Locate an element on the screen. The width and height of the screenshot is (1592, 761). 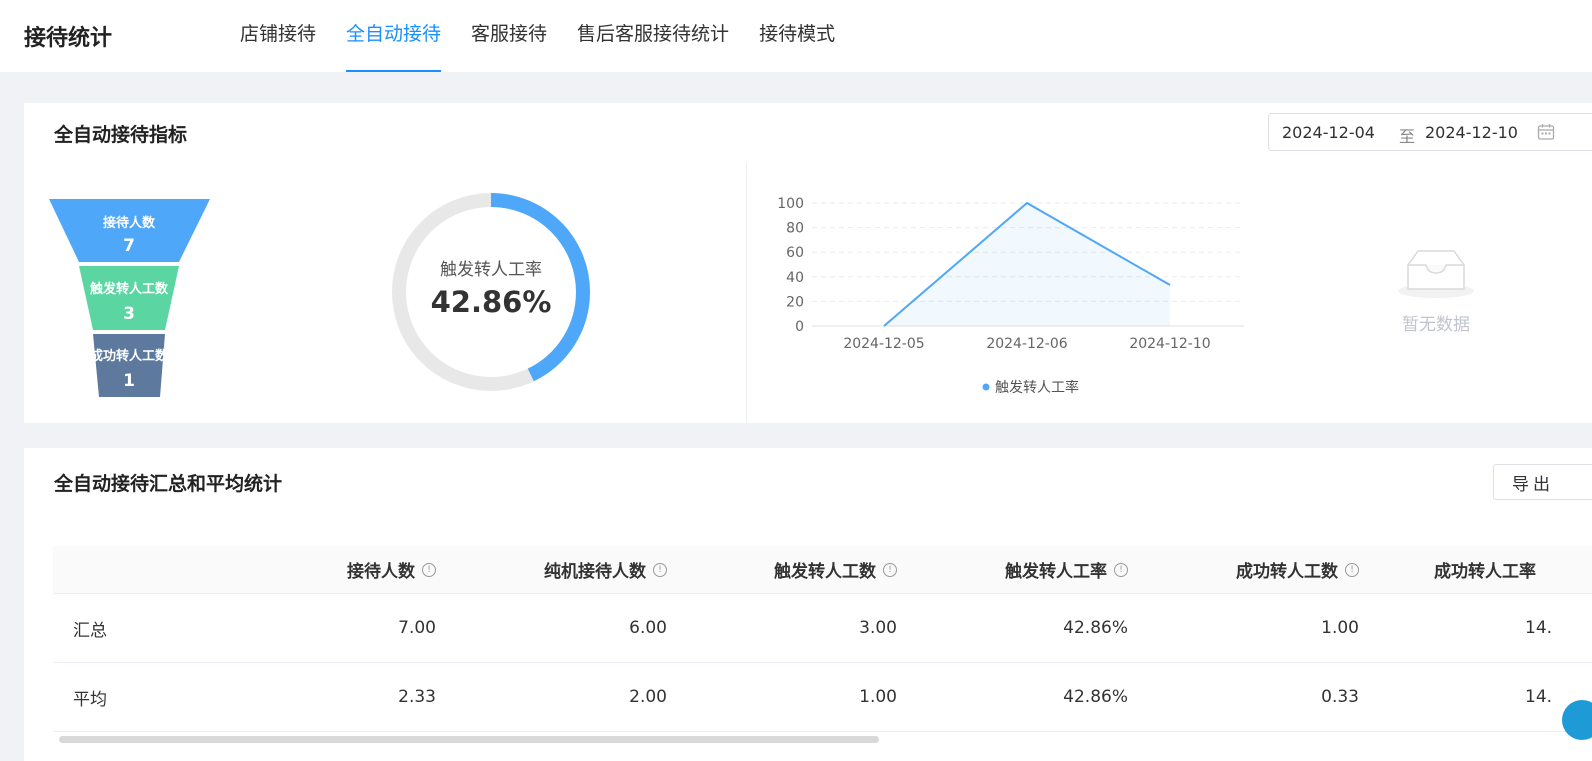
table-row: 汇总 7.00 6.00 3.00 42.86% 1.00 14. is located at coordinates (822, 628).